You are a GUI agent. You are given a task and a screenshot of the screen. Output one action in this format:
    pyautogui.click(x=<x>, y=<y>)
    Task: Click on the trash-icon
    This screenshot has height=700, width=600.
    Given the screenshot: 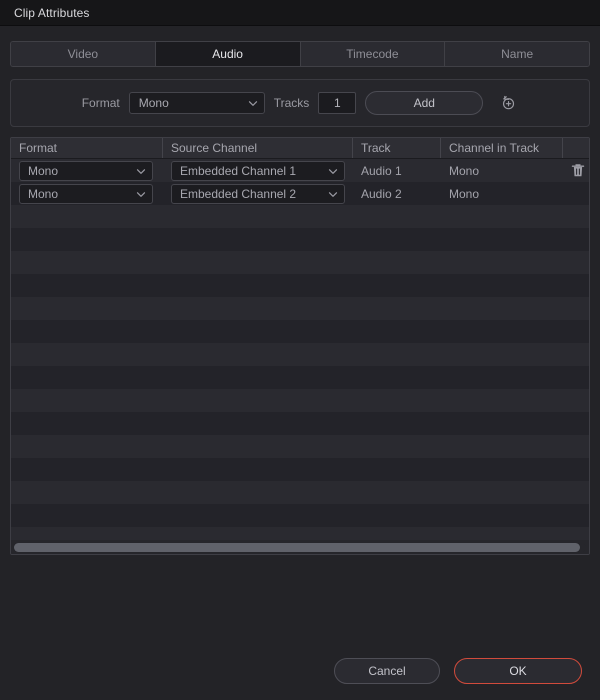 What is the action you would take?
    pyautogui.click(x=578, y=170)
    